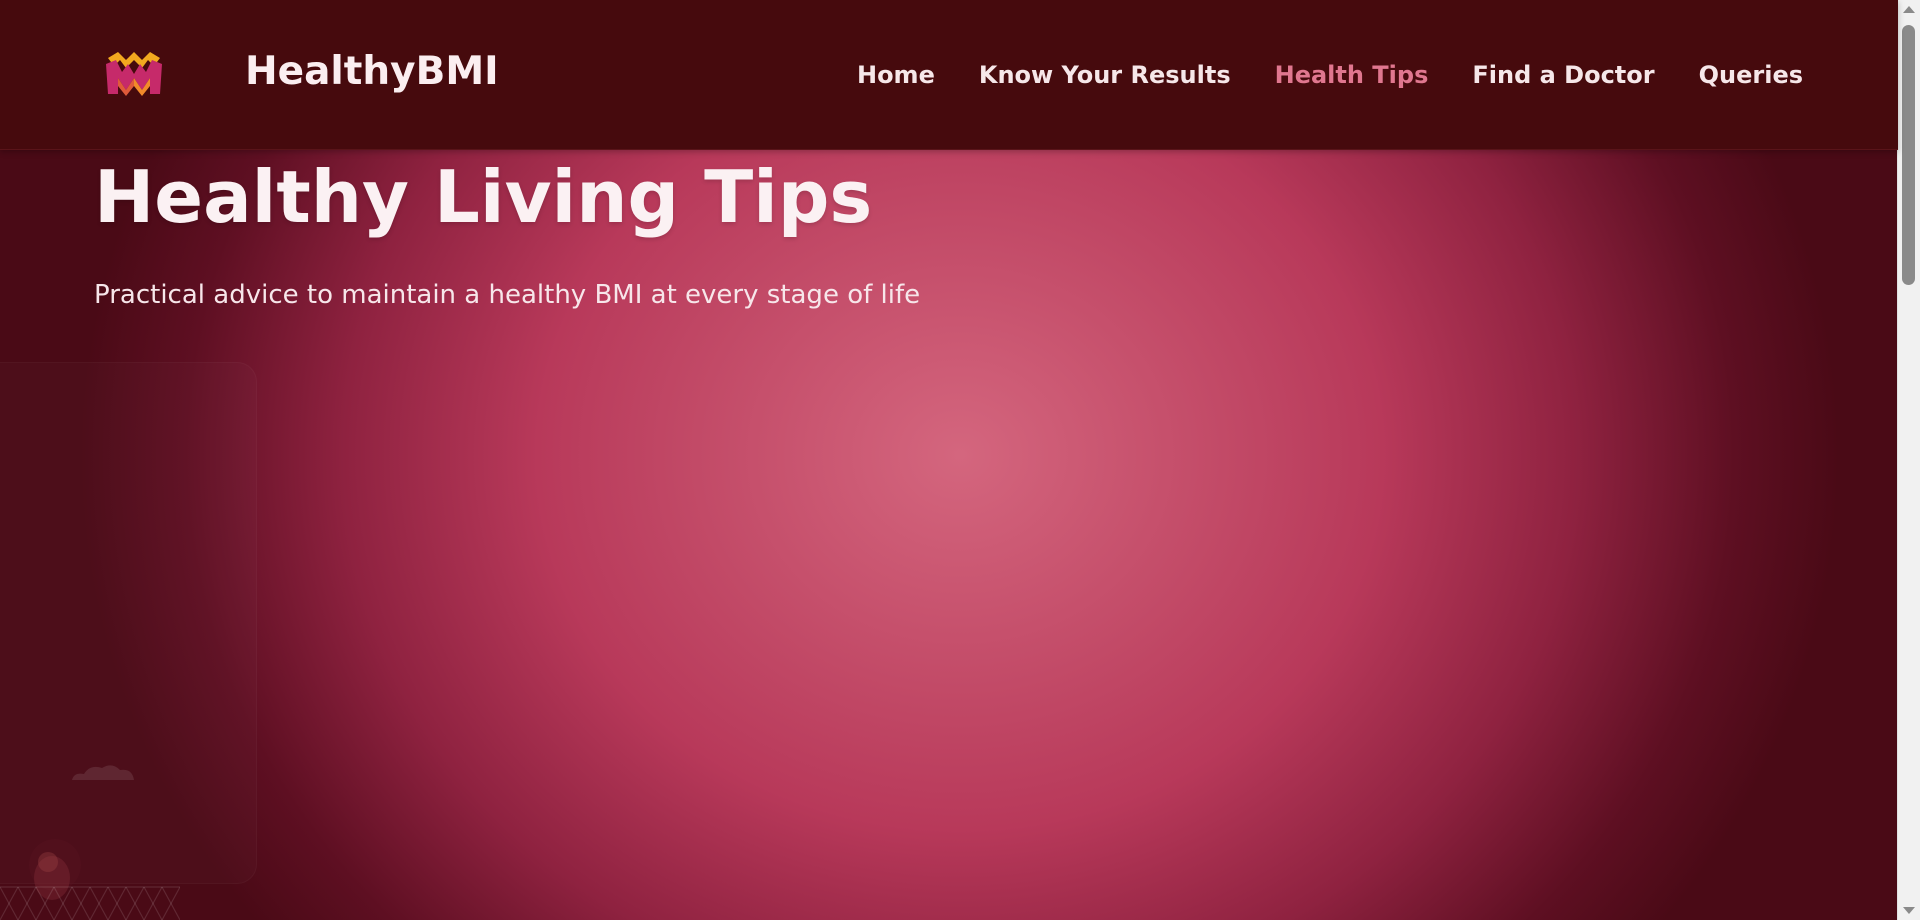  I want to click on fence-icon, so click(90, 903).